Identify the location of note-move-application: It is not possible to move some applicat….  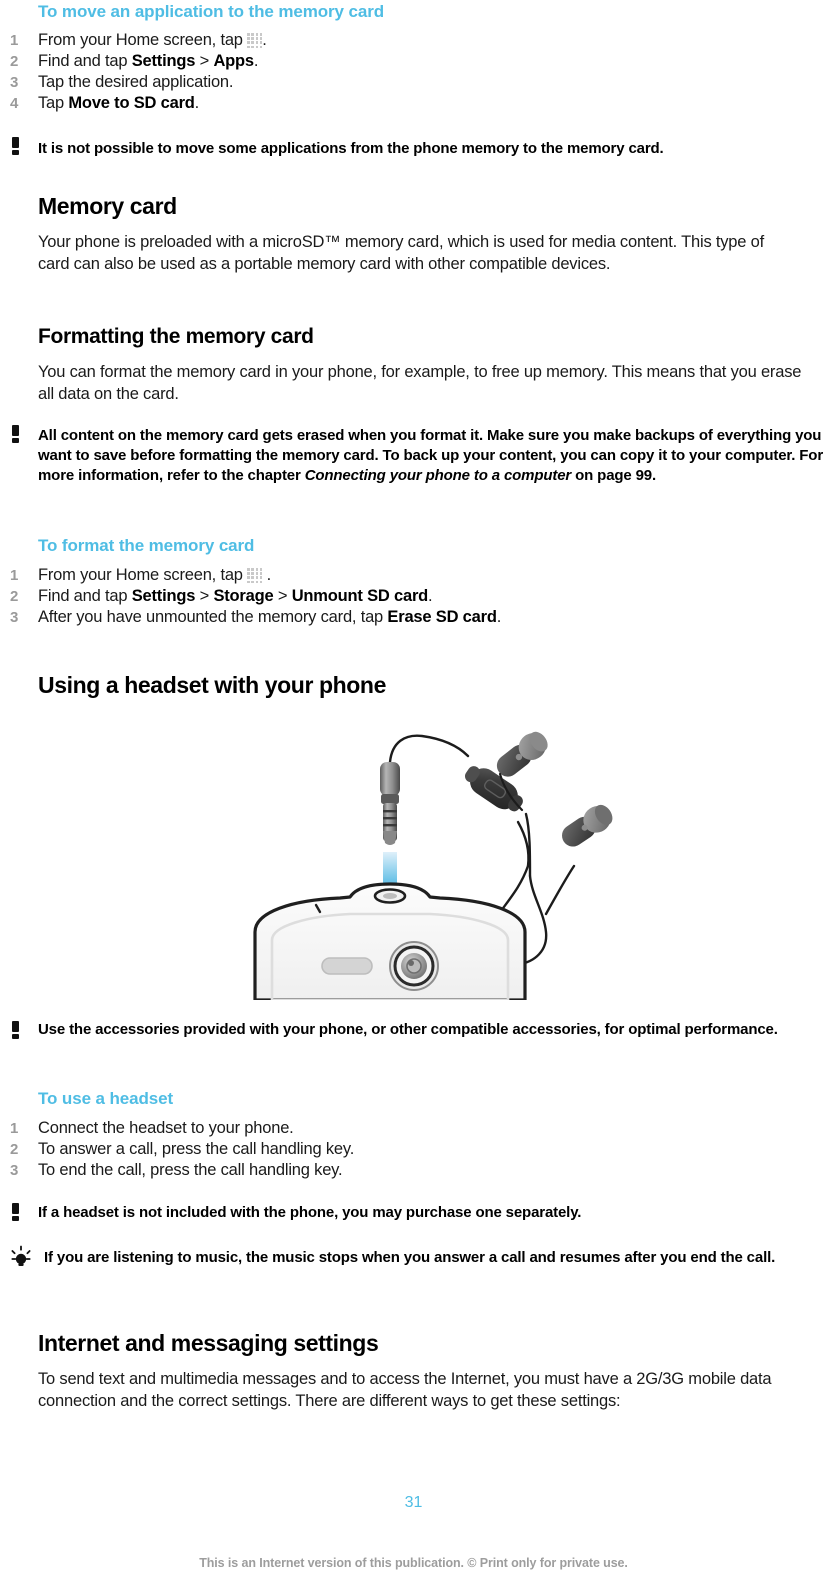
(351, 148).